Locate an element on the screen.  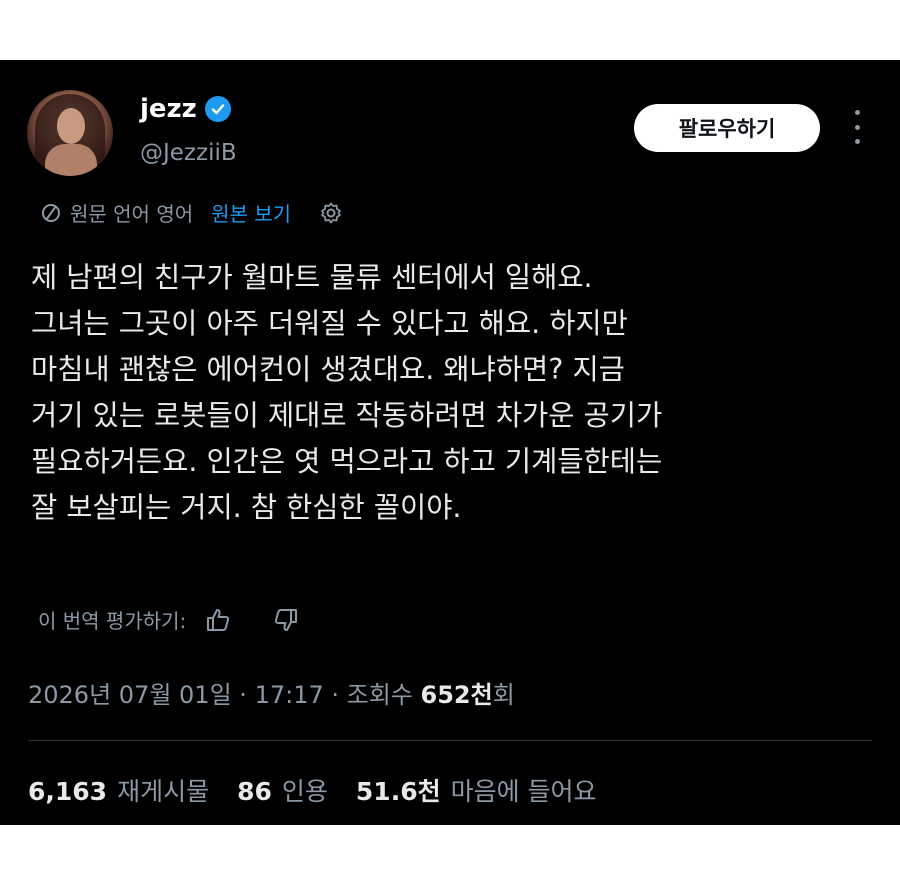
avatar-body is located at coordinates (71, 160).